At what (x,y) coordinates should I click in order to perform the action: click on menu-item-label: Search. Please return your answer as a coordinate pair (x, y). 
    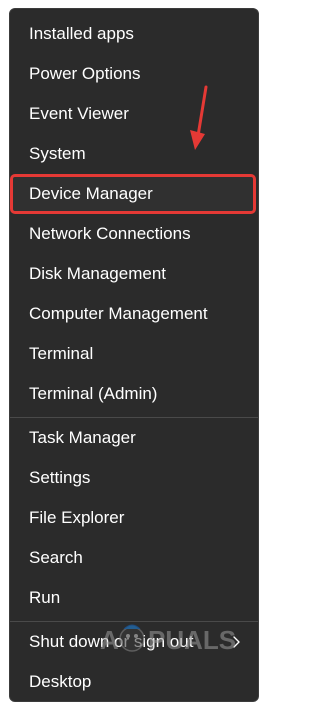
    Looking at the image, I should click on (56, 557).